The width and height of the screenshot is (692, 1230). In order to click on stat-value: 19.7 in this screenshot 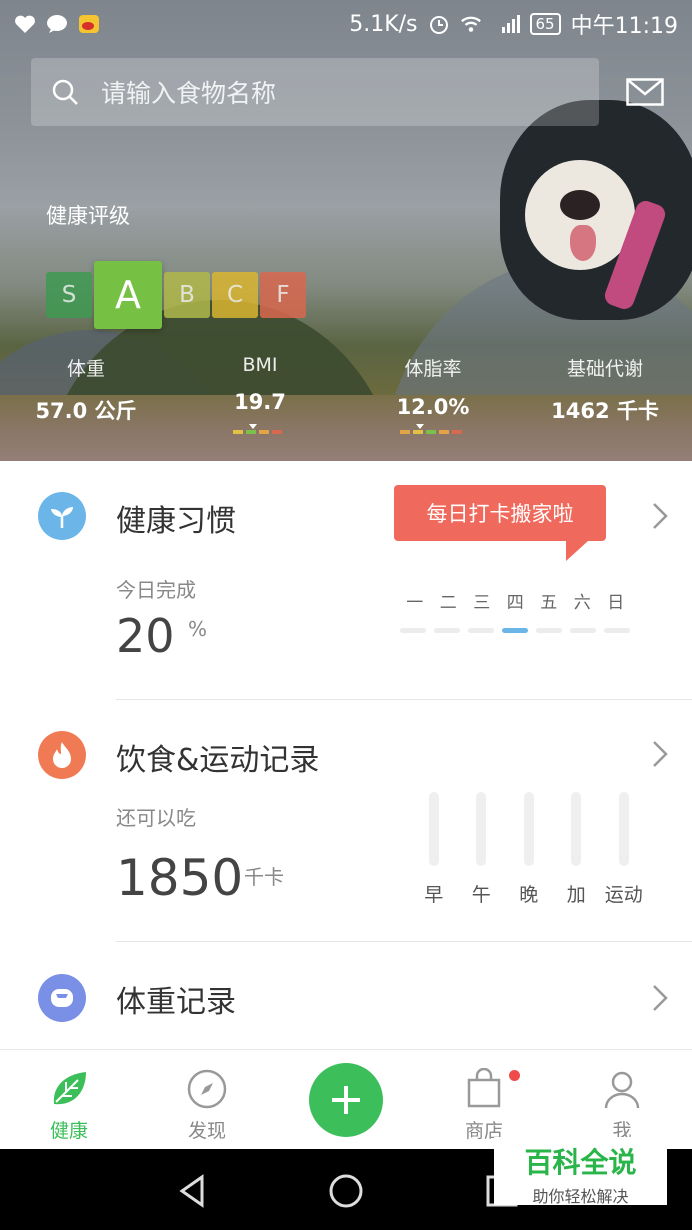, I will do `click(260, 402)`.